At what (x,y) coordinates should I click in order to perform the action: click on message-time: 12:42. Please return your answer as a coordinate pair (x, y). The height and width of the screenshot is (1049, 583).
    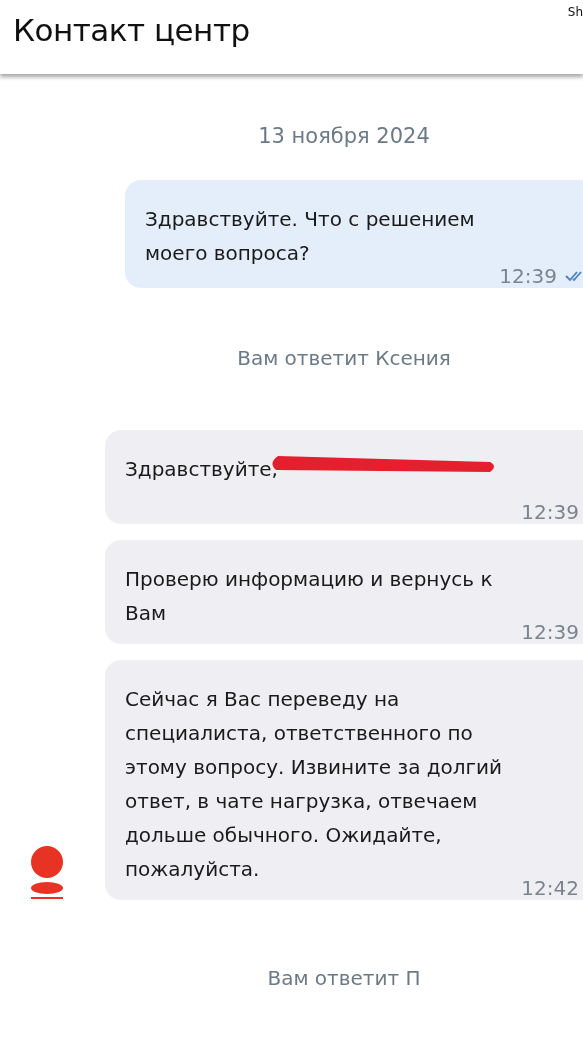
    Looking at the image, I should click on (550, 888).